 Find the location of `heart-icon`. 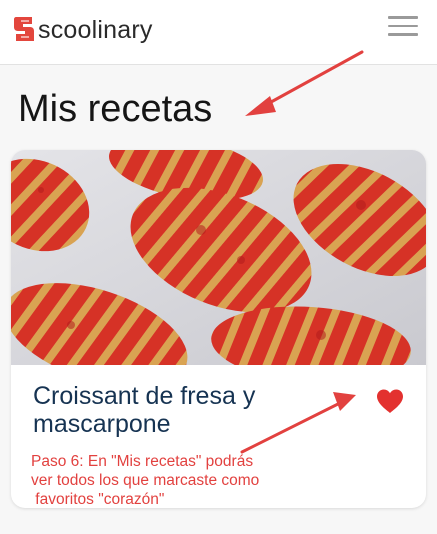

heart-icon is located at coordinates (390, 401).